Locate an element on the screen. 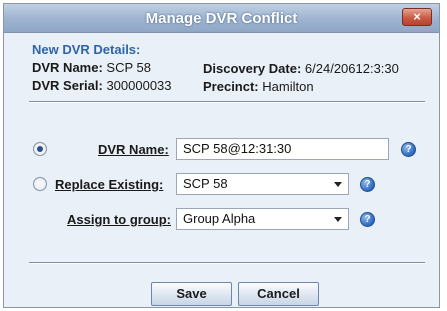  dvr-name-info: DVR Name: SCP 58 is located at coordinates (91, 67).